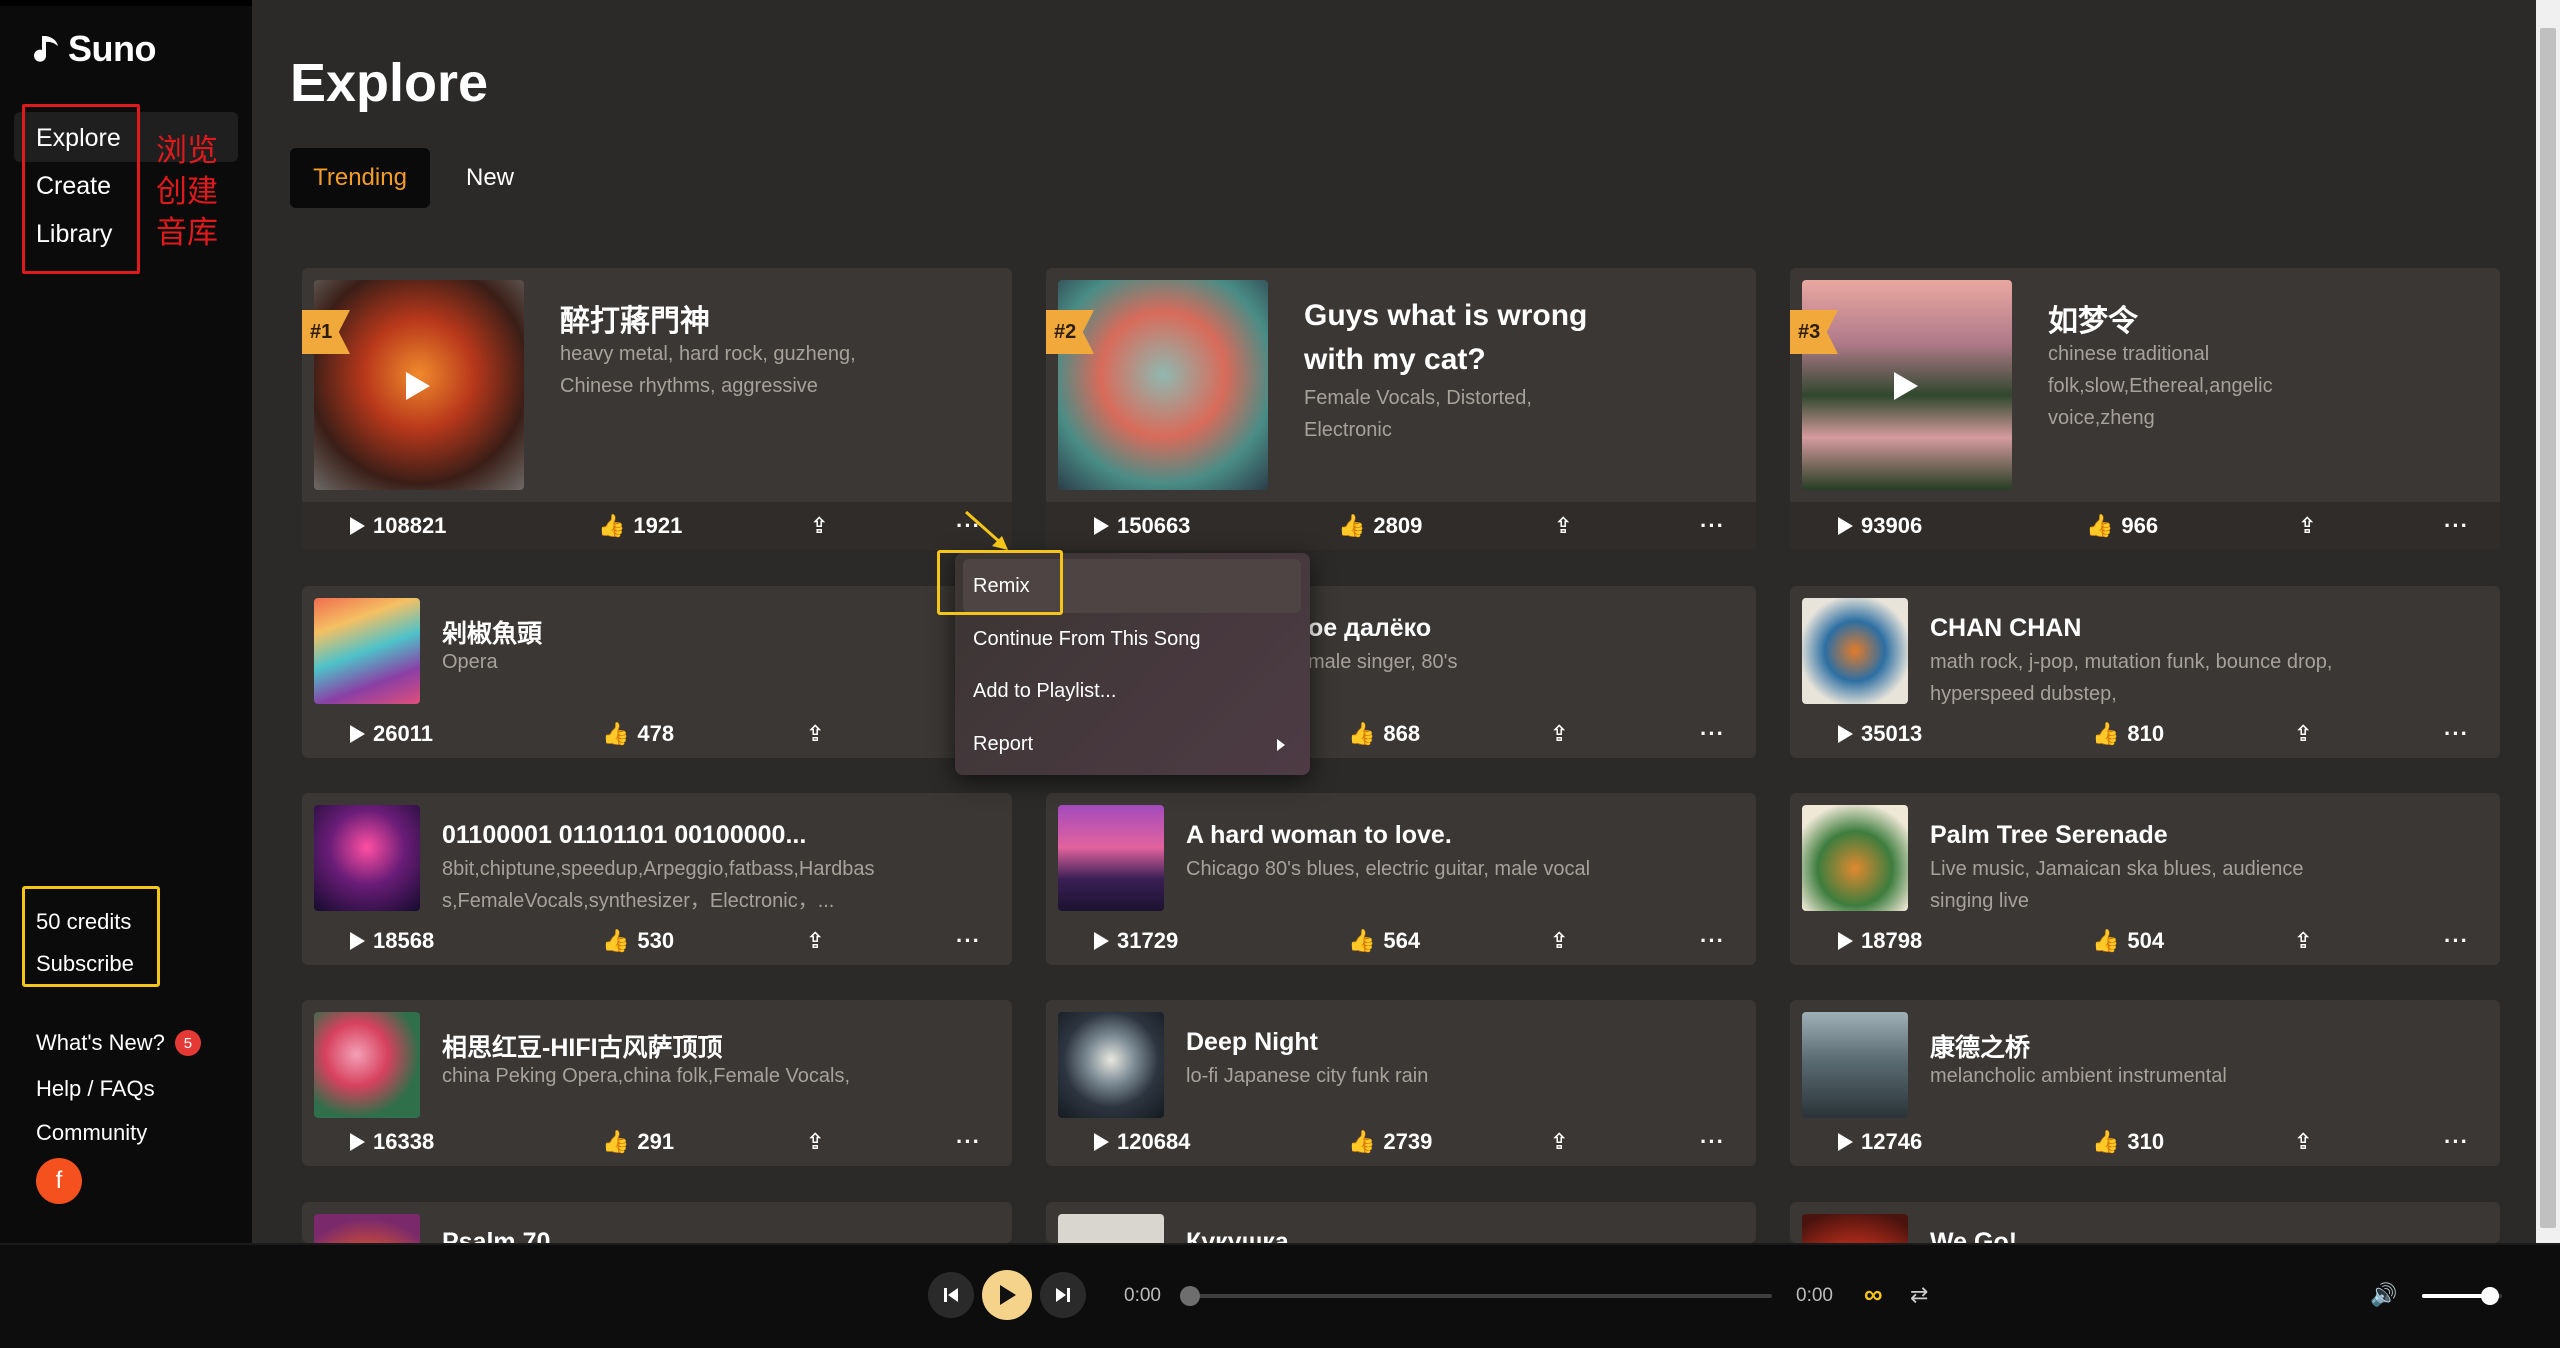  What do you see at coordinates (2093, 318) in the screenshot?
I see `song-title: 如梦令` at bounding box center [2093, 318].